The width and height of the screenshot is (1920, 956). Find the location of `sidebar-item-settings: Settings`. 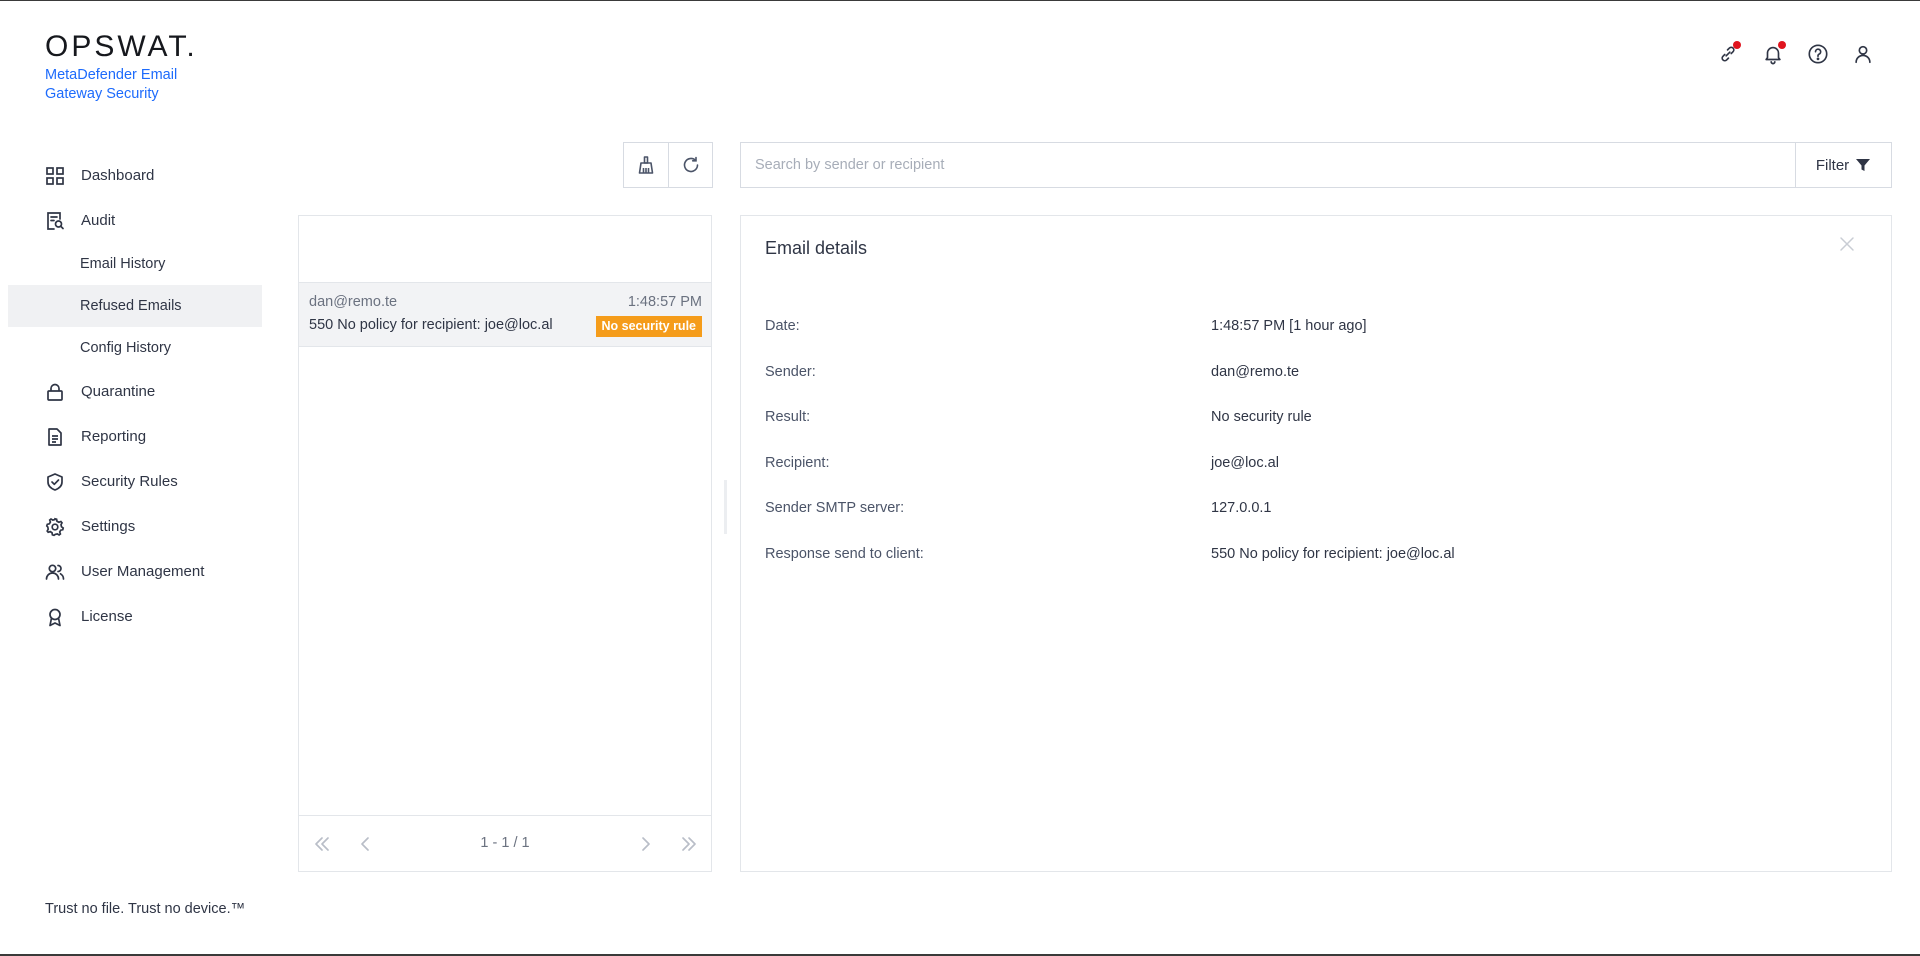

sidebar-item-settings: Settings is located at coordinates (135, 526).